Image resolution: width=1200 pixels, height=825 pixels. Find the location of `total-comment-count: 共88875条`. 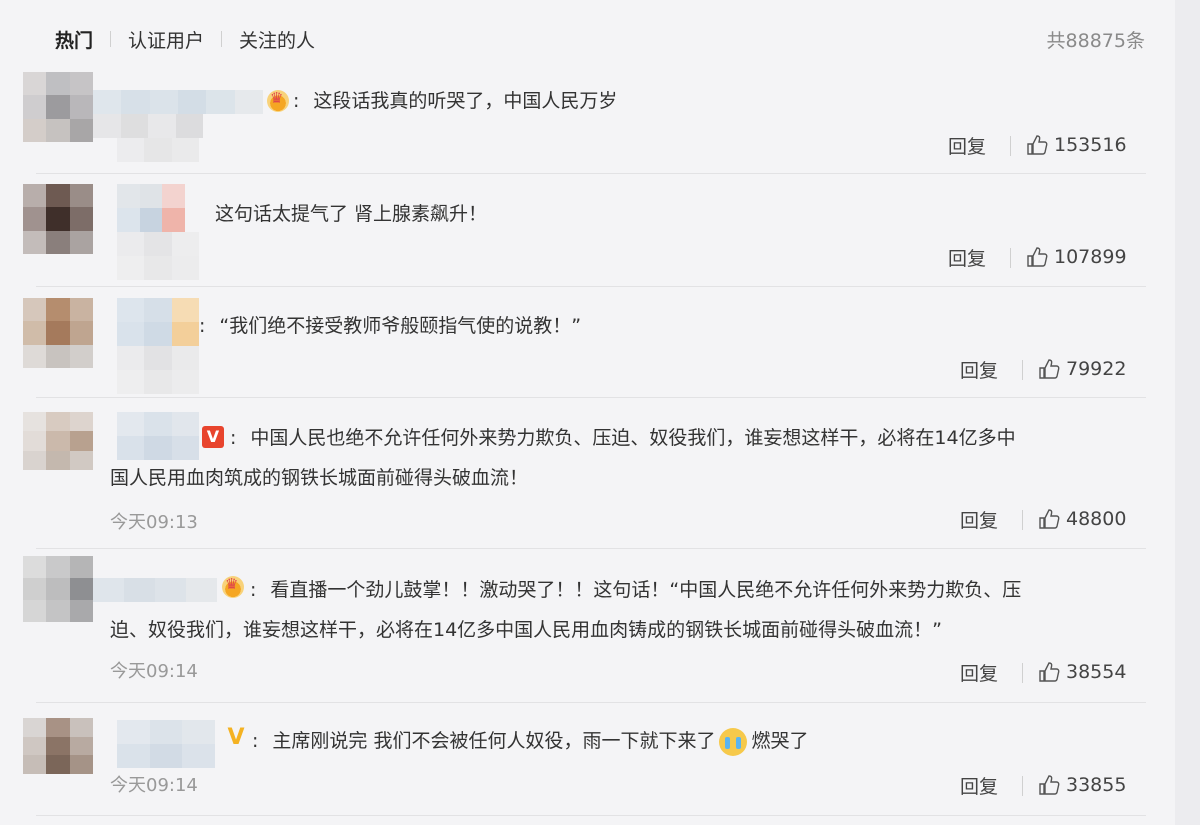

total-comment-count: 共88875条 is located at coordinates (1095, 41).